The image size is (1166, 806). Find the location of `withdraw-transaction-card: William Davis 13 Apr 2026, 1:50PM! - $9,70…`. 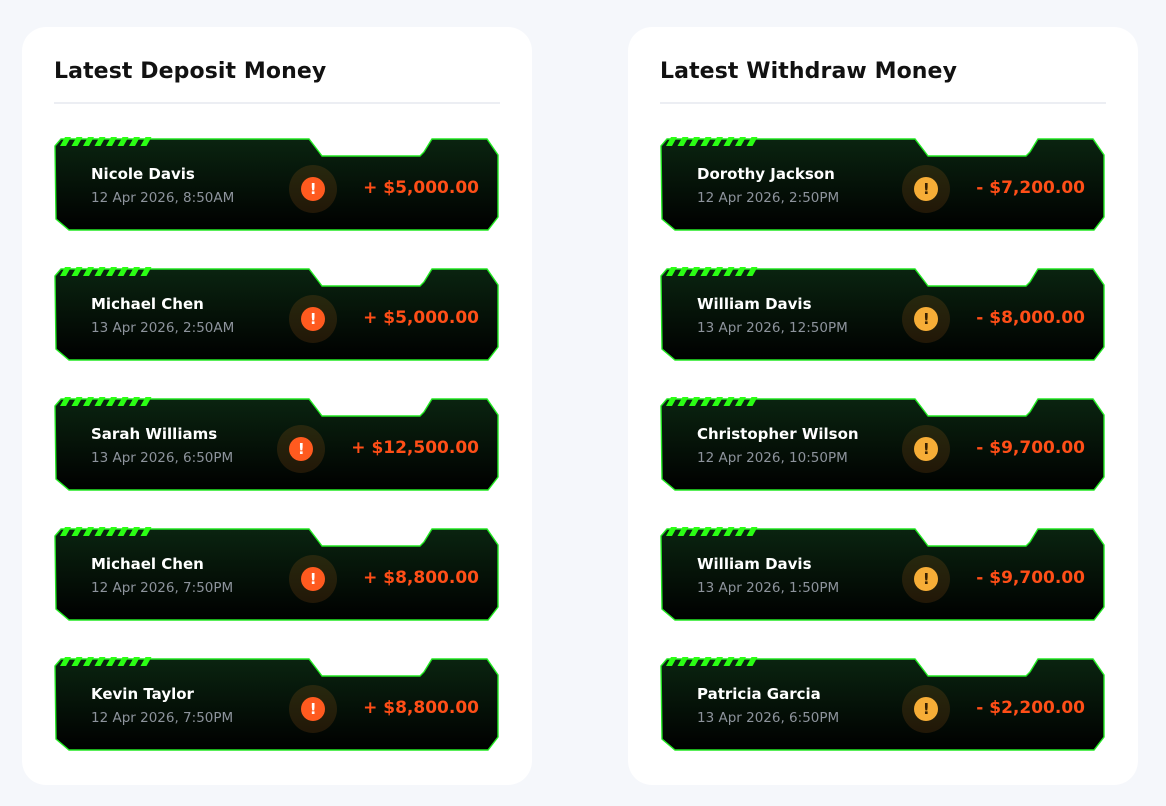

withdraw-transaction-card: William Davis 13 Apr 2026, 1:50PM! - $9,70… is located at coordinates (883, 574).